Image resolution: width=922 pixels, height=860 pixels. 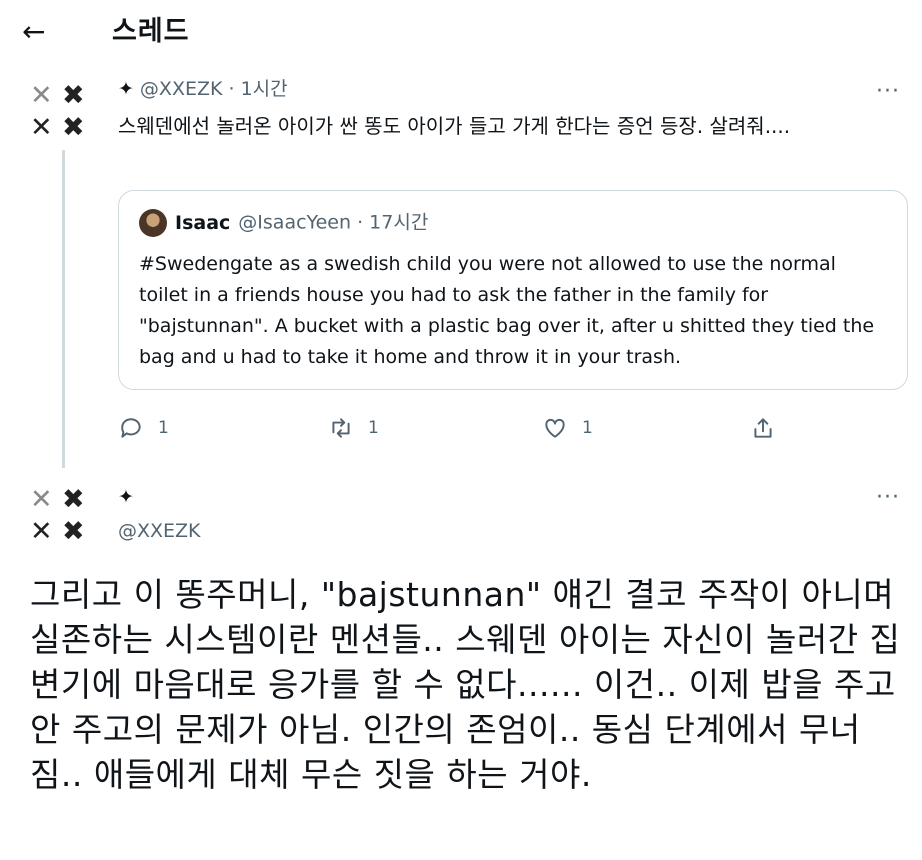 I want to click on tweet-author-name: ✦, so click(x=129, y=497).